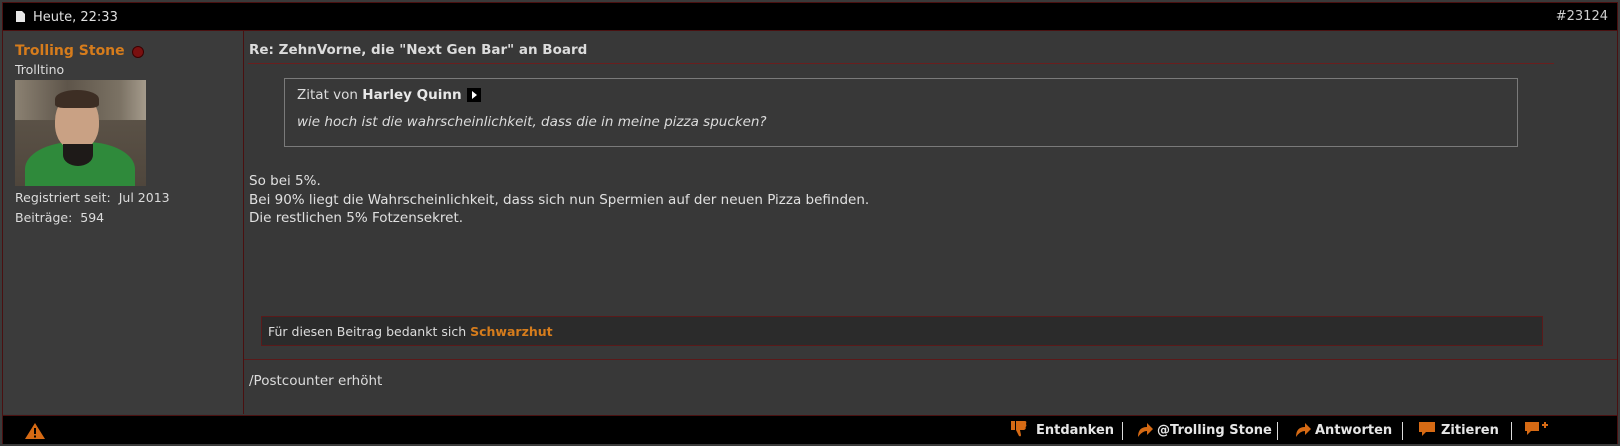 Image resolution: width=1620 pixels, height=446 pixels. Describe the element at coordinates (1075, 430) in the screenshot. I see `unthank-button: Entdanken` at that location.